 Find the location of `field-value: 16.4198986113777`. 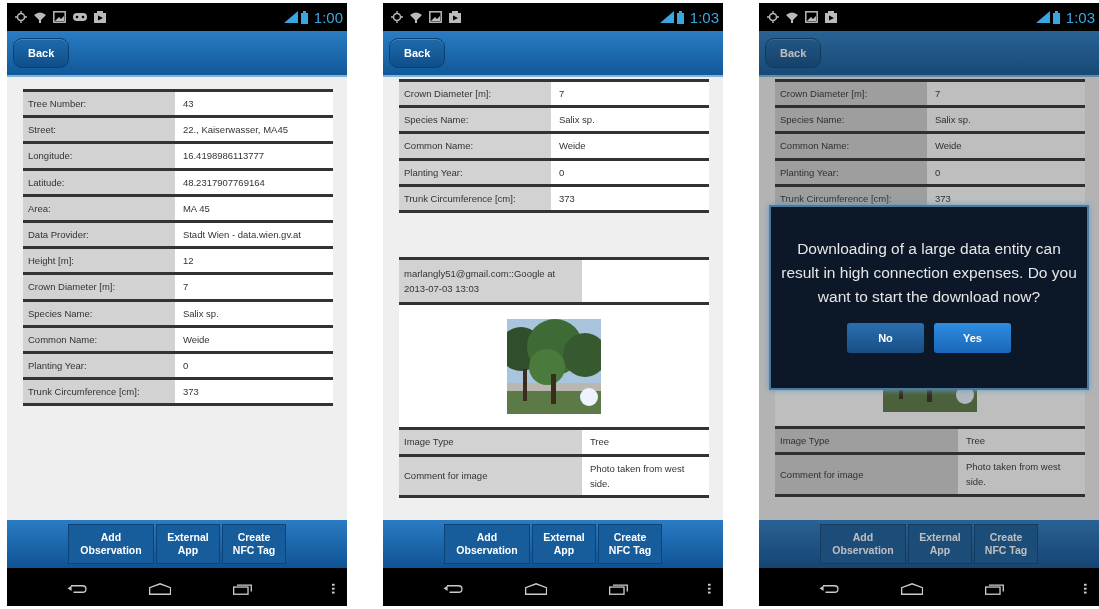

field-value: 16.4198986113777 is located at coordinates (223, 156).